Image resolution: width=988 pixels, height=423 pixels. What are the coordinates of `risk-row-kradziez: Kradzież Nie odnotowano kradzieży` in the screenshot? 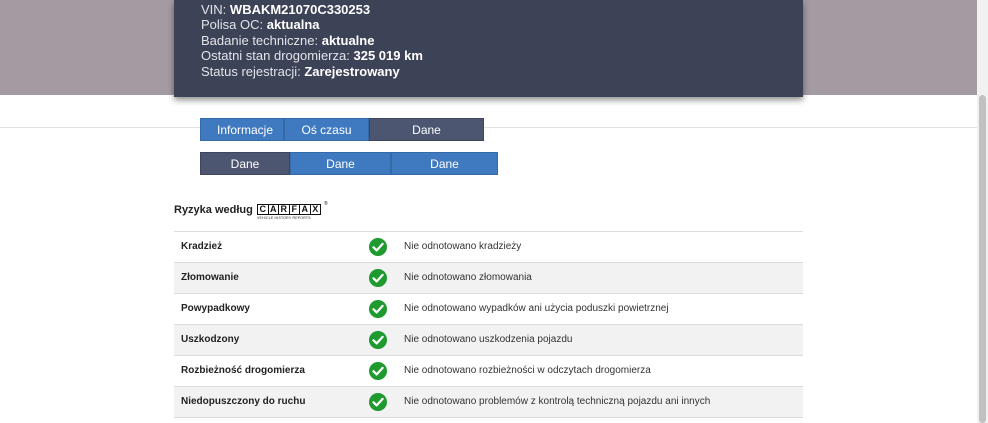 It's located at (488, 247).